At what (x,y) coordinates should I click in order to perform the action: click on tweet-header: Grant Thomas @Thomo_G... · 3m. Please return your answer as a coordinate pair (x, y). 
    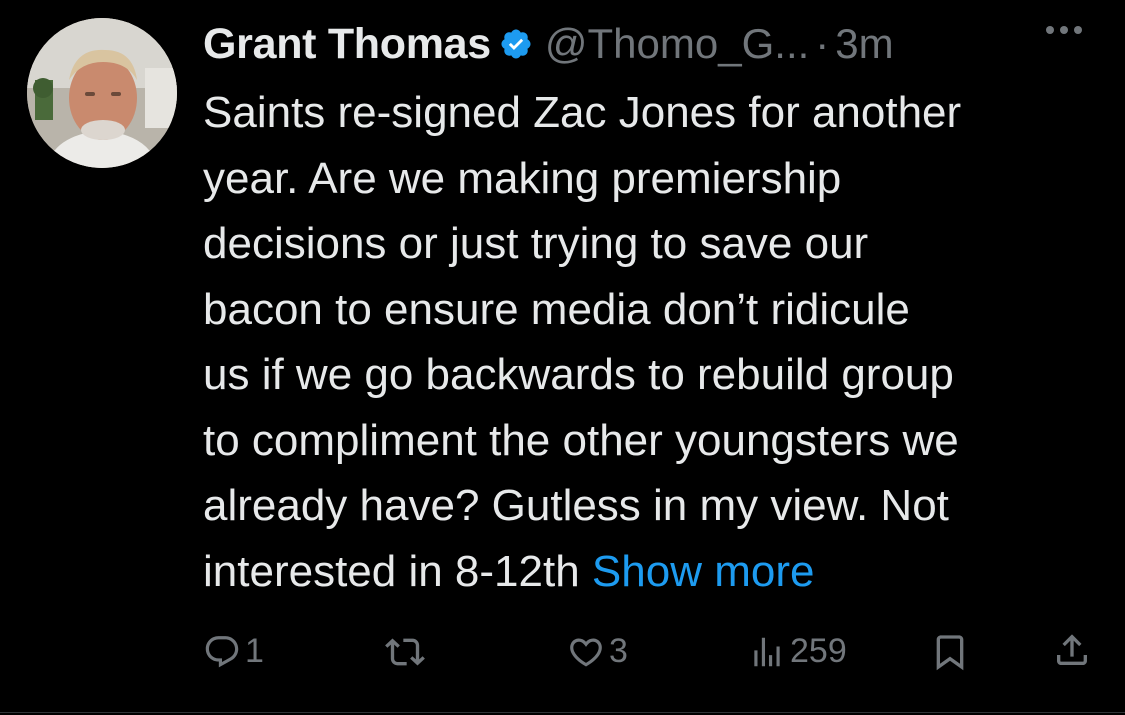
    Looking at the image, I should click on (548, 44).